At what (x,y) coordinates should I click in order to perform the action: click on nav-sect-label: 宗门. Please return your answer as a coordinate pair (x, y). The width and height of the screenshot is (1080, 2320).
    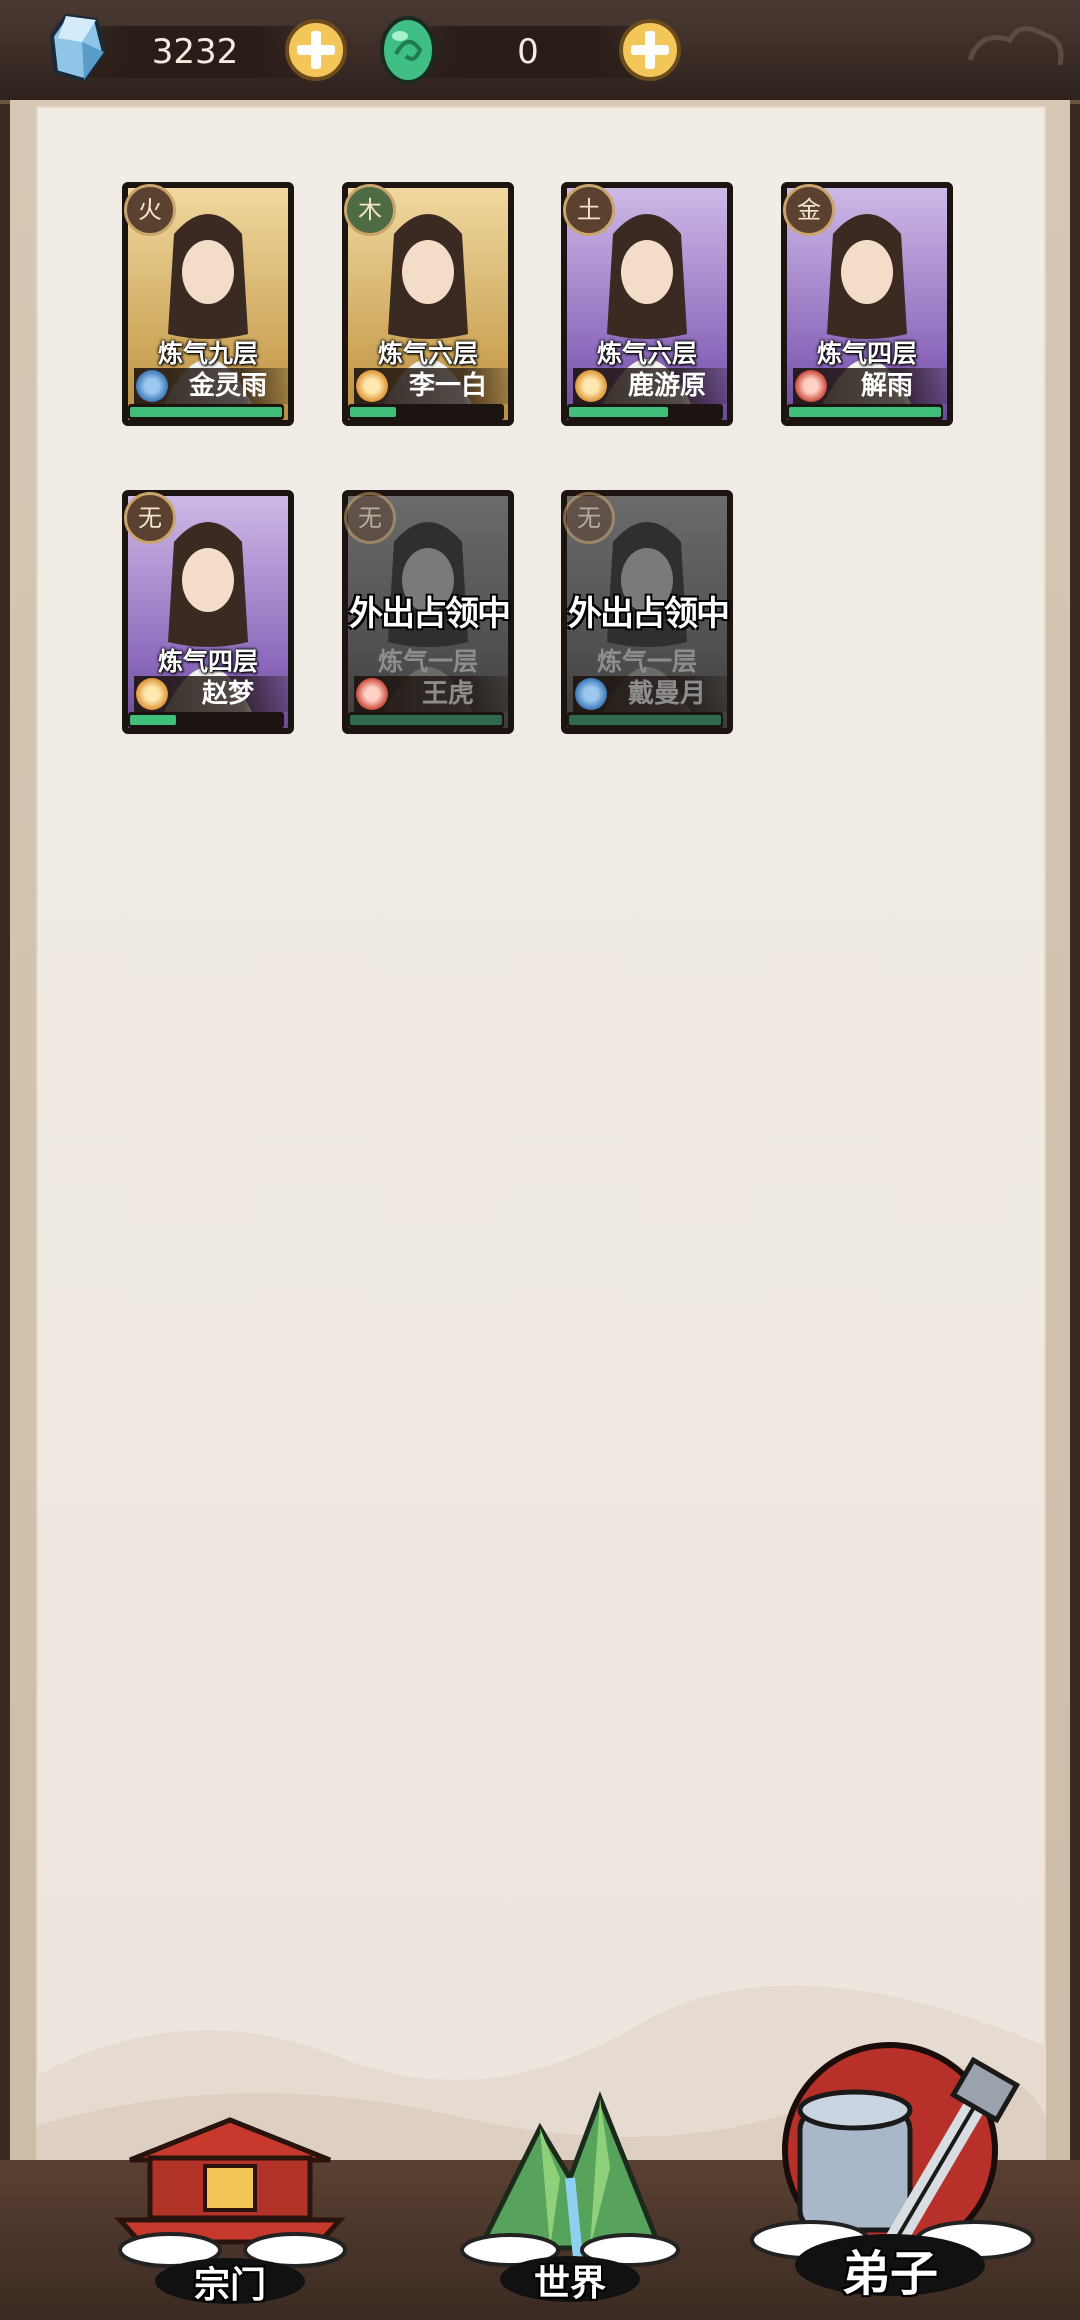
    Looking at the image, I should click on (229, 2285).